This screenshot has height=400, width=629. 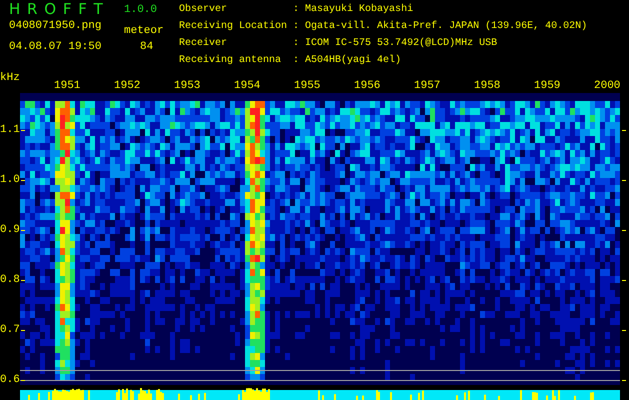 I want to click on y-tick-label: 1.1, so click(x=10, y=130).